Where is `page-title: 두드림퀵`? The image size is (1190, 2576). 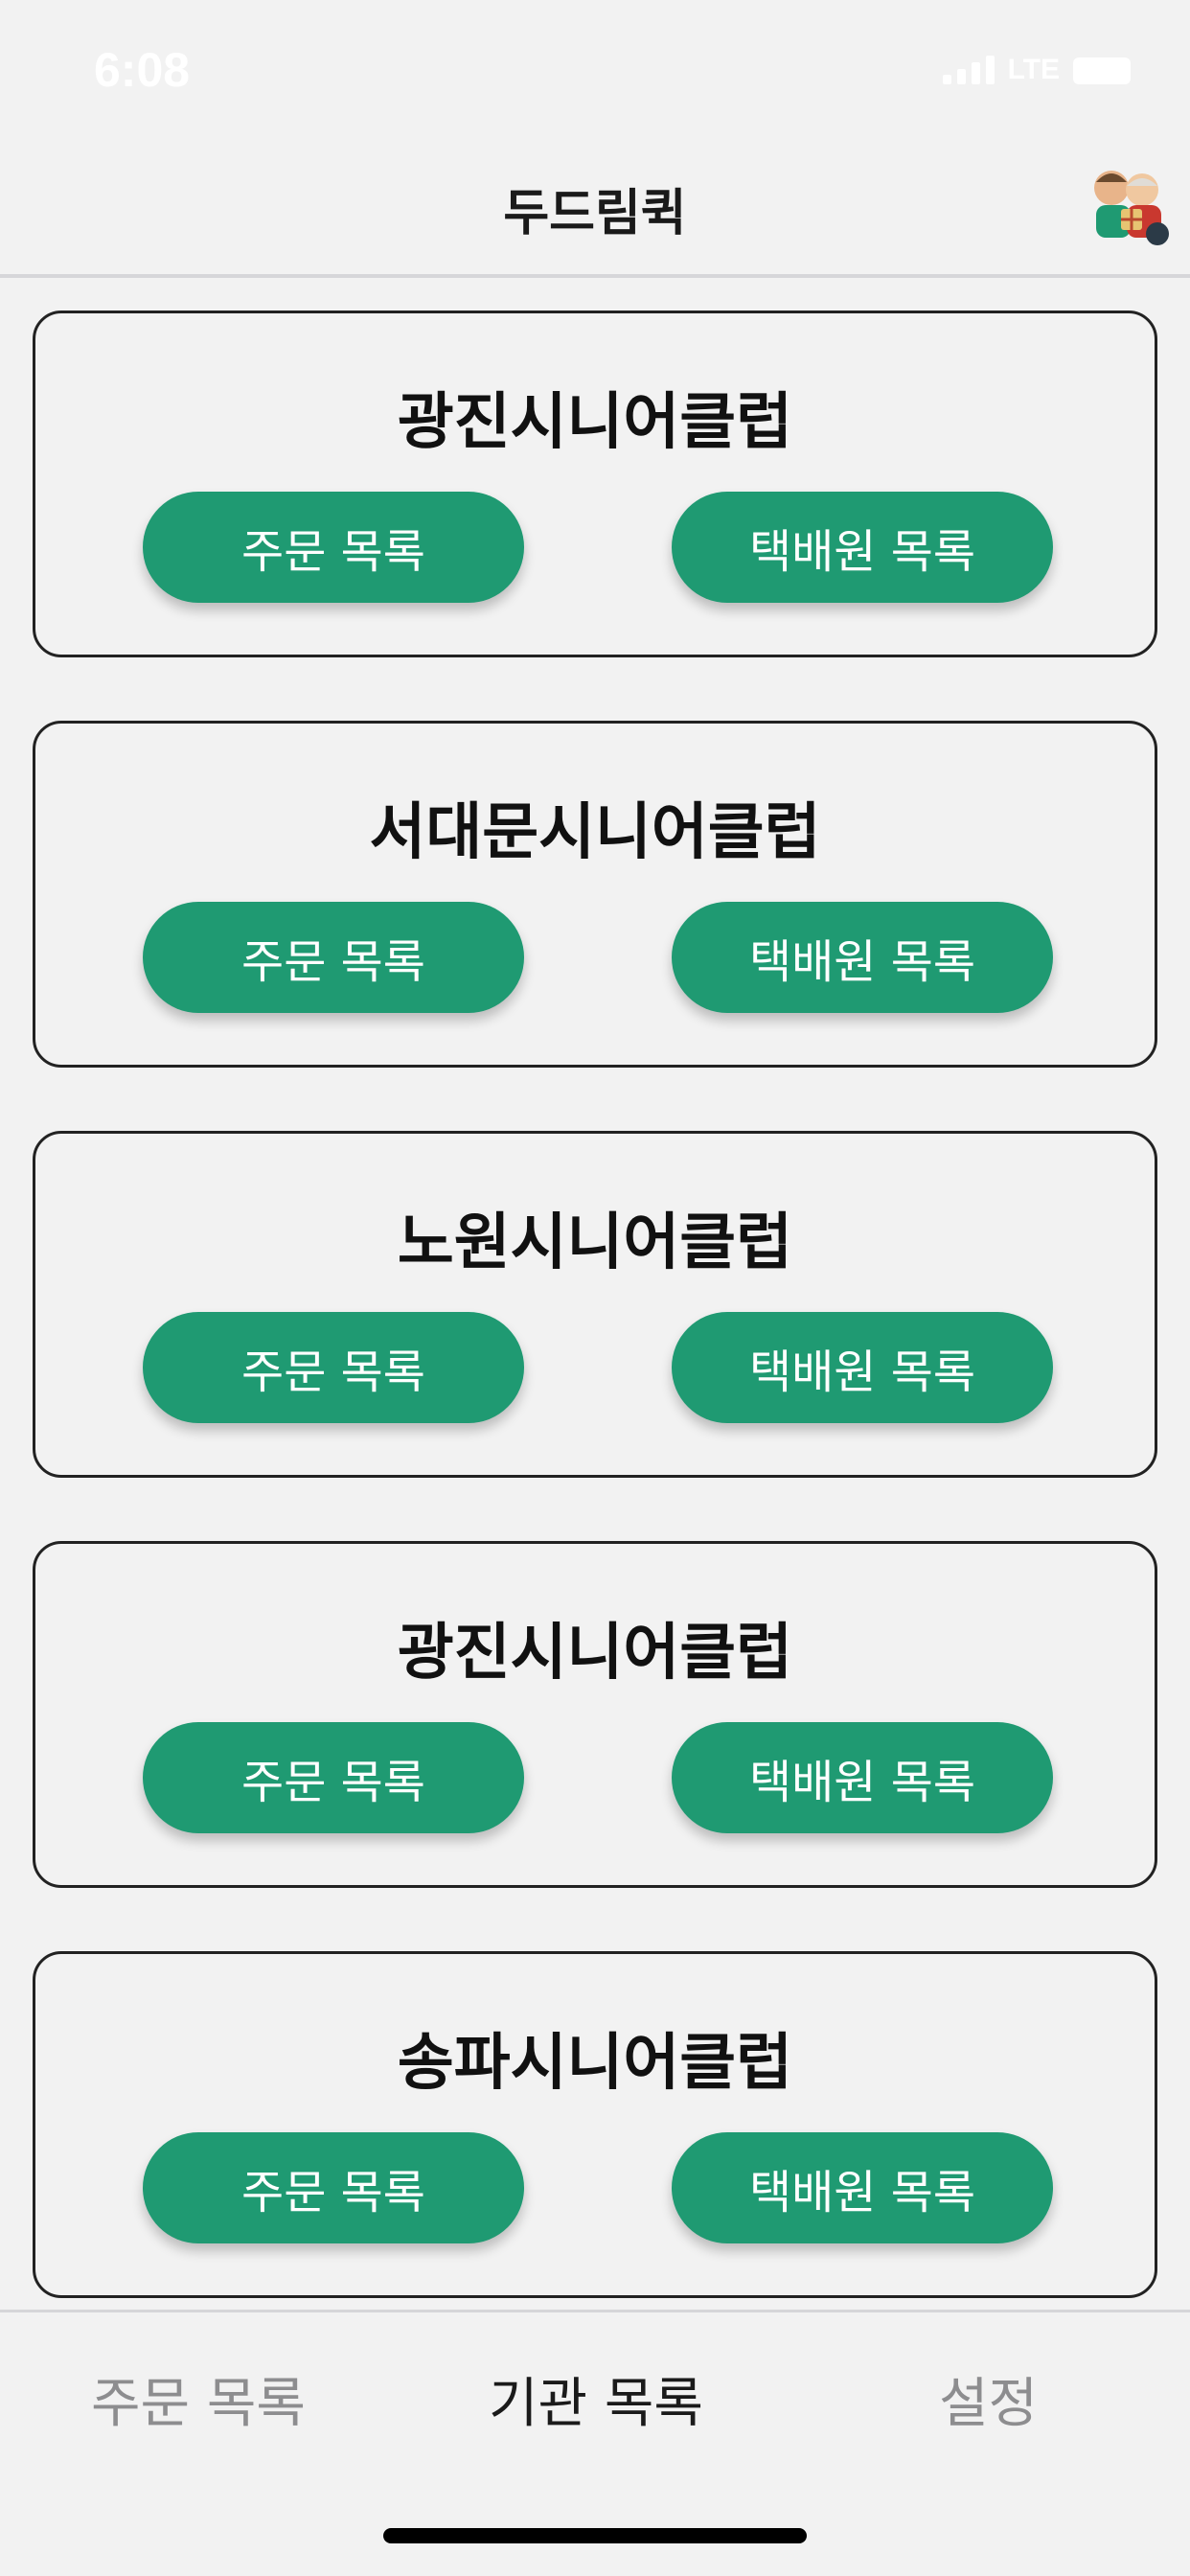
page-title: 두드림퀵 is located at coordinates (595, 213).